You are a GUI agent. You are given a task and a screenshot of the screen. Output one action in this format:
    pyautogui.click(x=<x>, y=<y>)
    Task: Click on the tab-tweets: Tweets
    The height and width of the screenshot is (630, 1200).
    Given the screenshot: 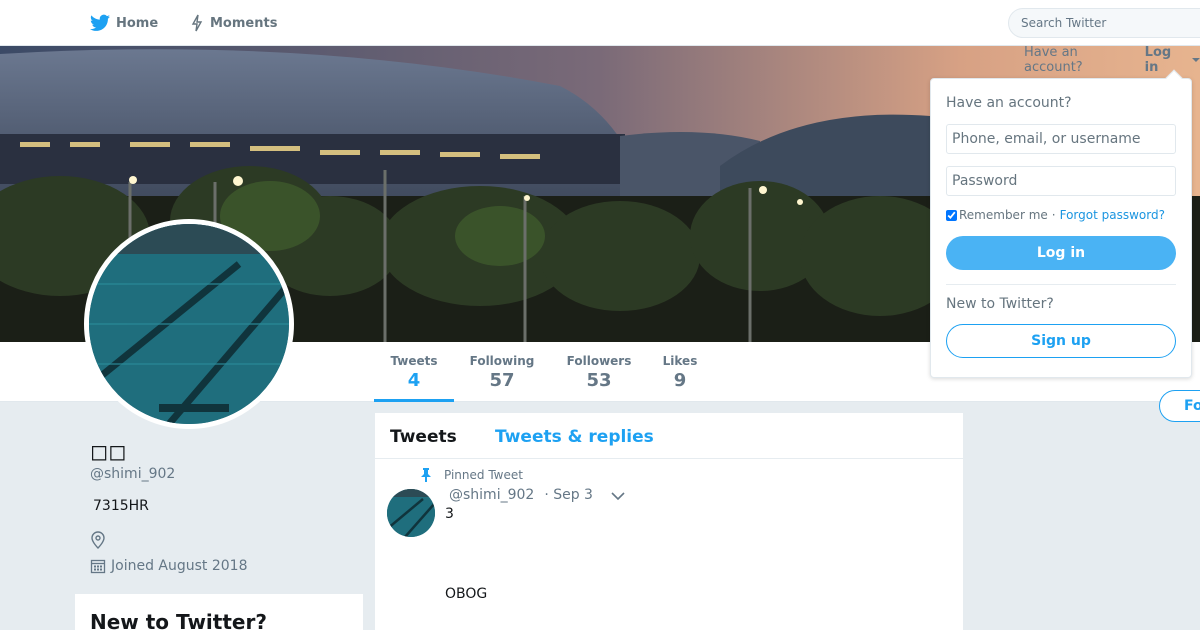 What is the action you would take?
    pyautogui.click(x=423, y=437)
    